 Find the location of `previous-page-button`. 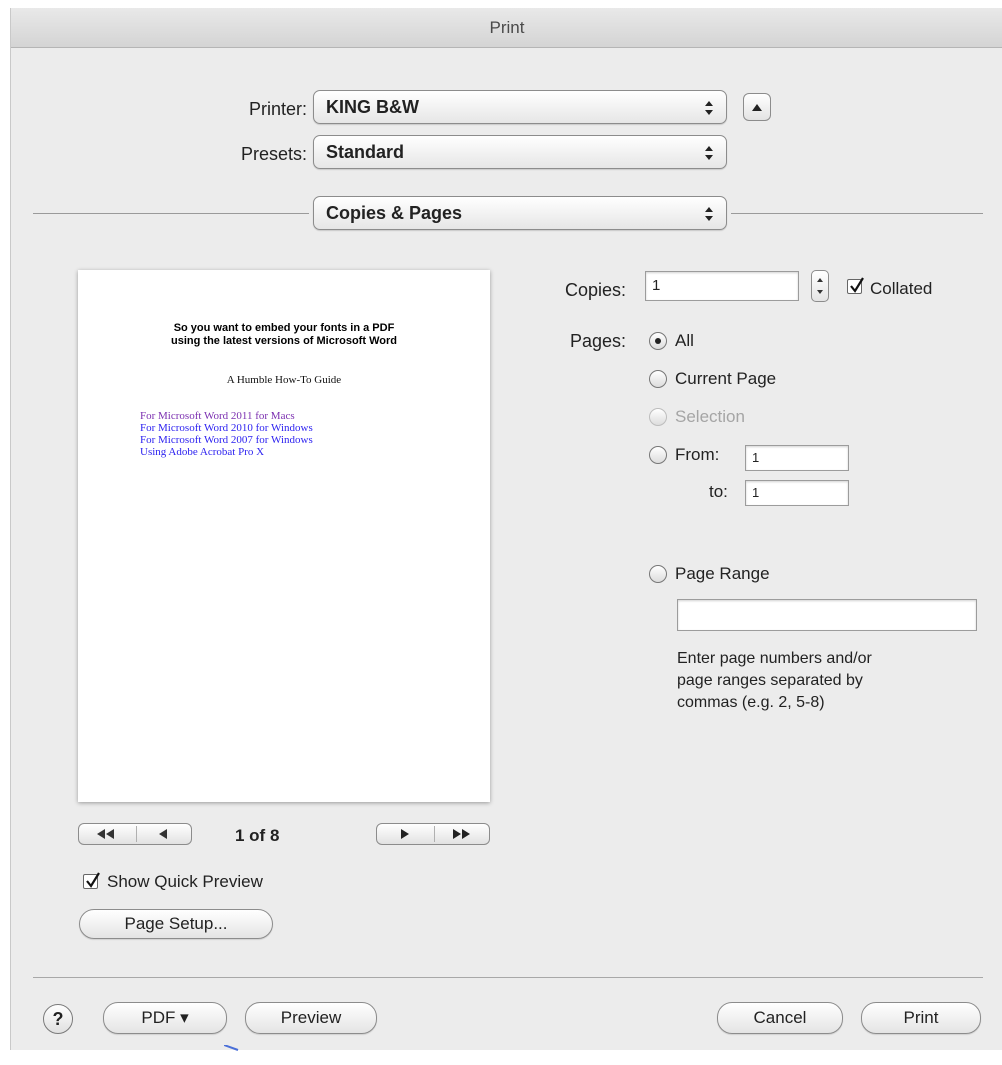

previous-page-button is located at coordinates (165, 834).